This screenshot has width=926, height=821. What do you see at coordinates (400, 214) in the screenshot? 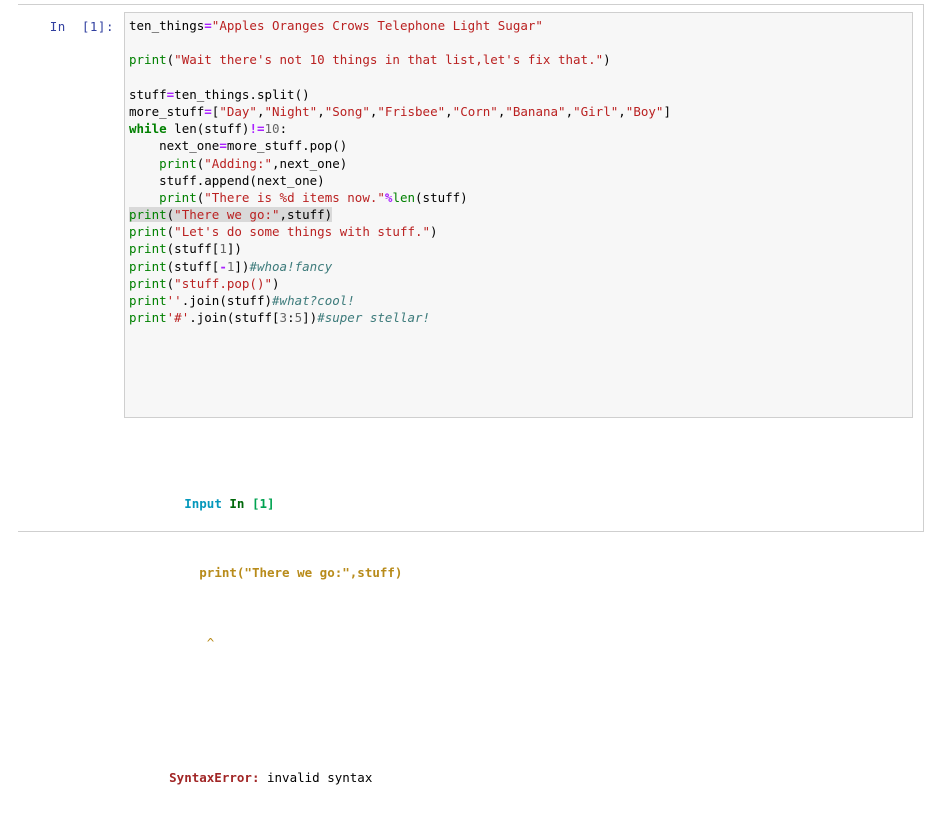
I see `code-line: print("There we go:",stuff)` at bounding box center [400, 214].